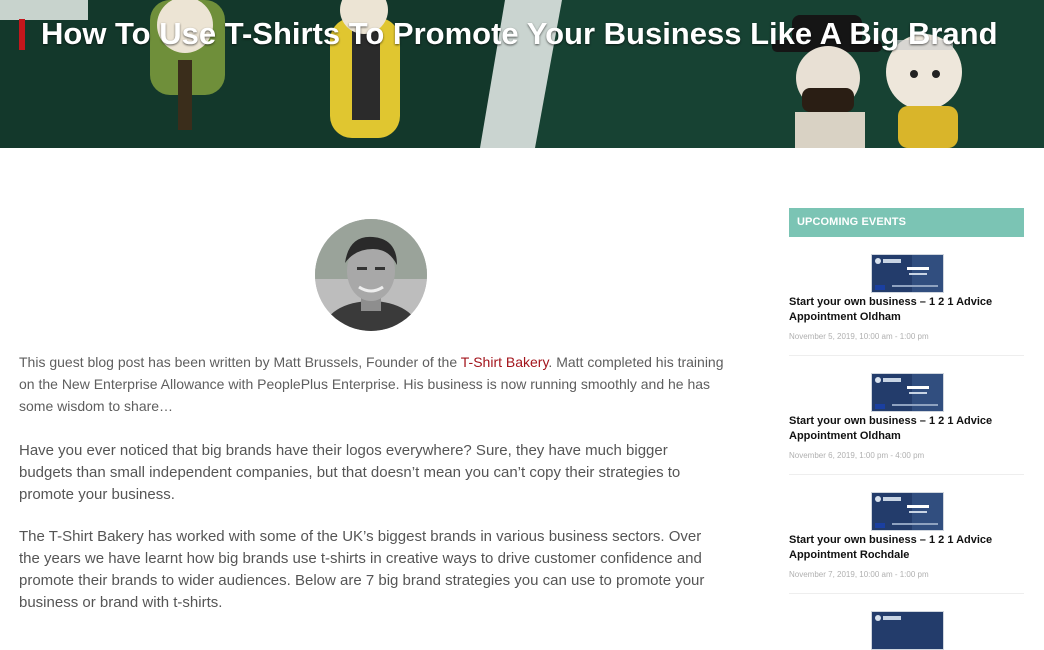  Describe the element at coordinates (22, 34) in the screenshot. I see `title-accent-bar` at that location.